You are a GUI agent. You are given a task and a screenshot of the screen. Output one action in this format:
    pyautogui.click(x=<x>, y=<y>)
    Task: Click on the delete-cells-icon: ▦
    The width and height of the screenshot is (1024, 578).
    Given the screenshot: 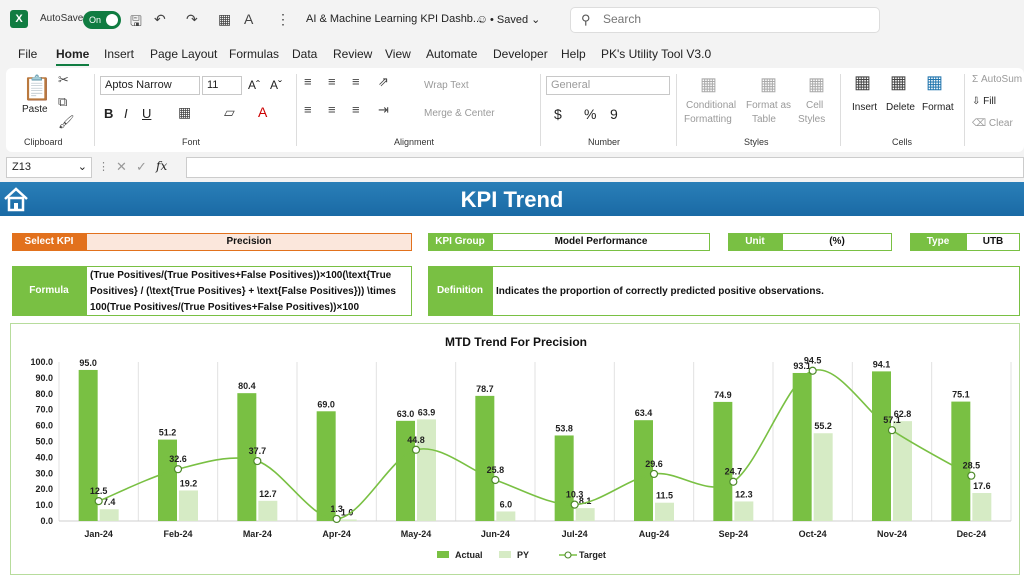 What is the action you would take?
    pyautogui.click(x=898, y=82)
    